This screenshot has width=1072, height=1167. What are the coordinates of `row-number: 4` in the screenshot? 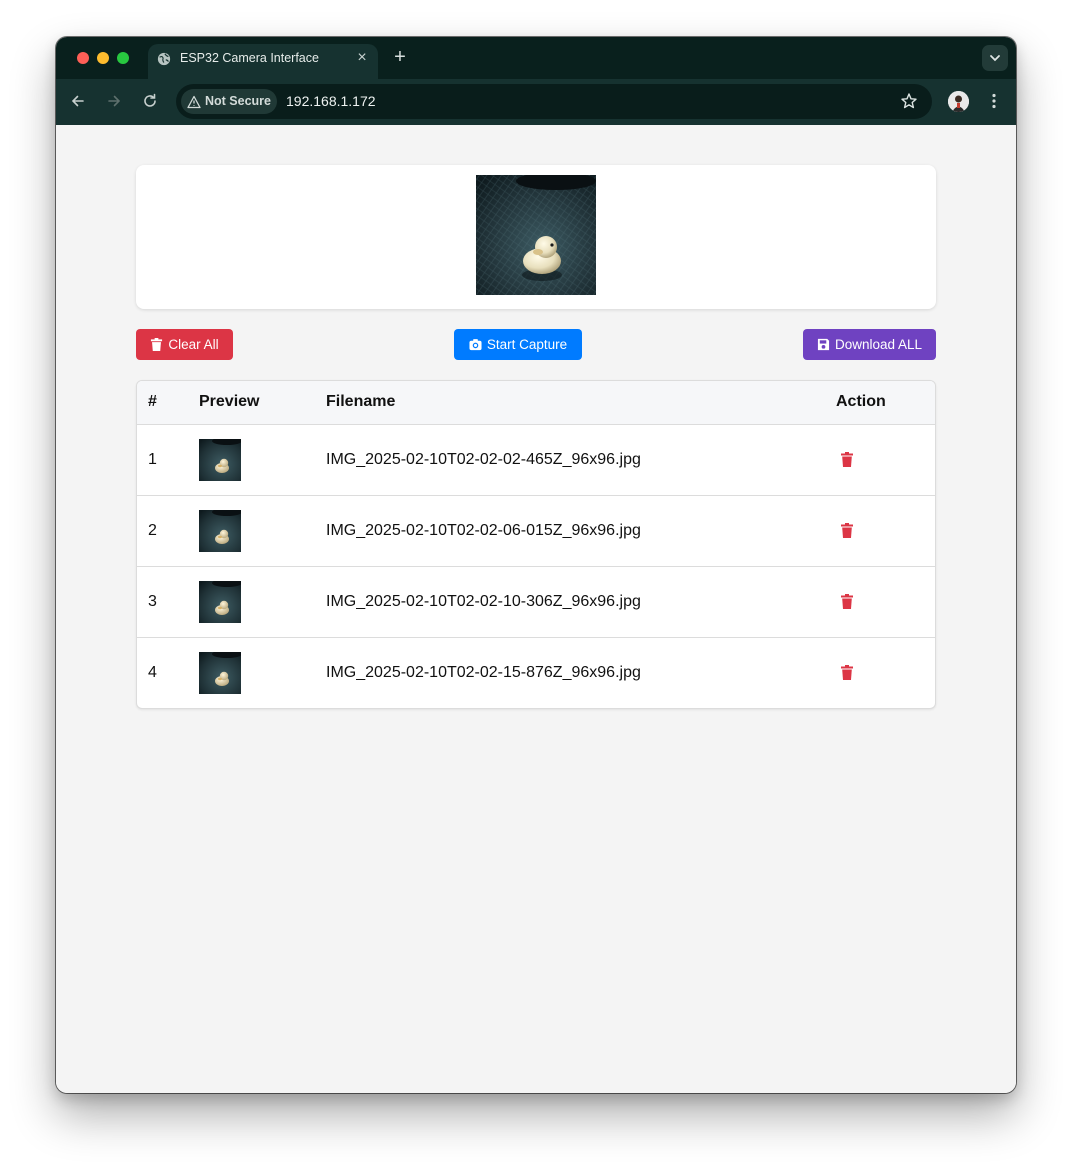 It's located at (152, 672).